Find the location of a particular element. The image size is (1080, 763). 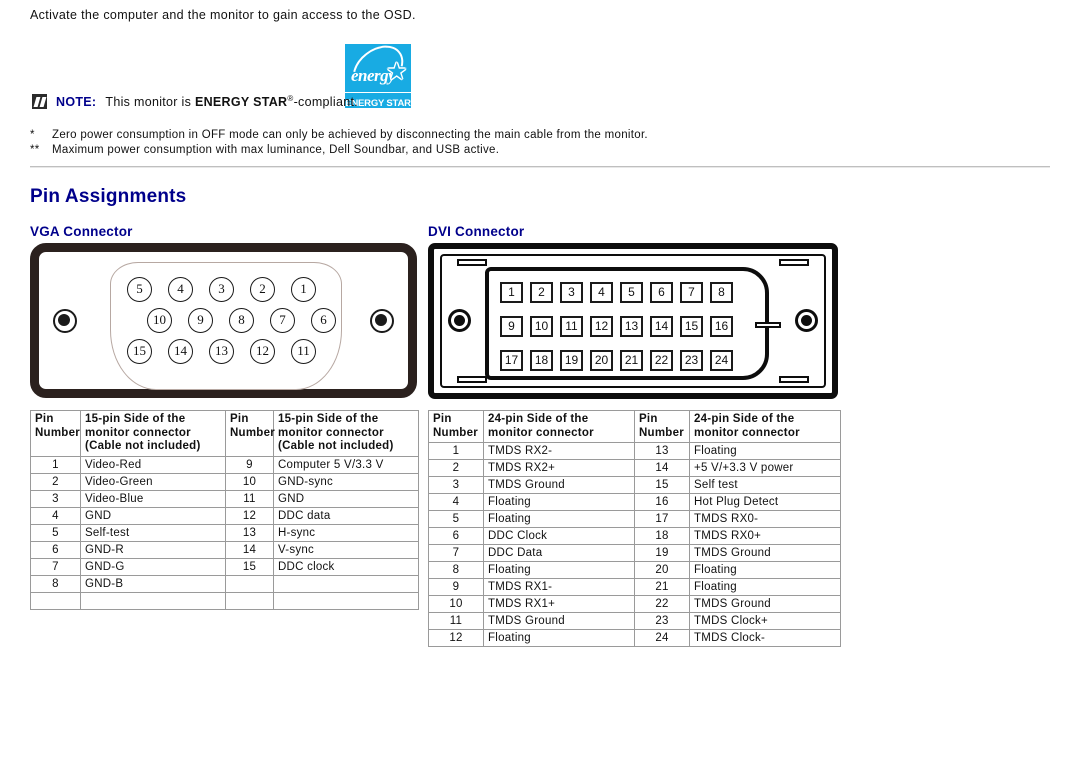

vga-pin: 14 is located at coordinates (180, 351).